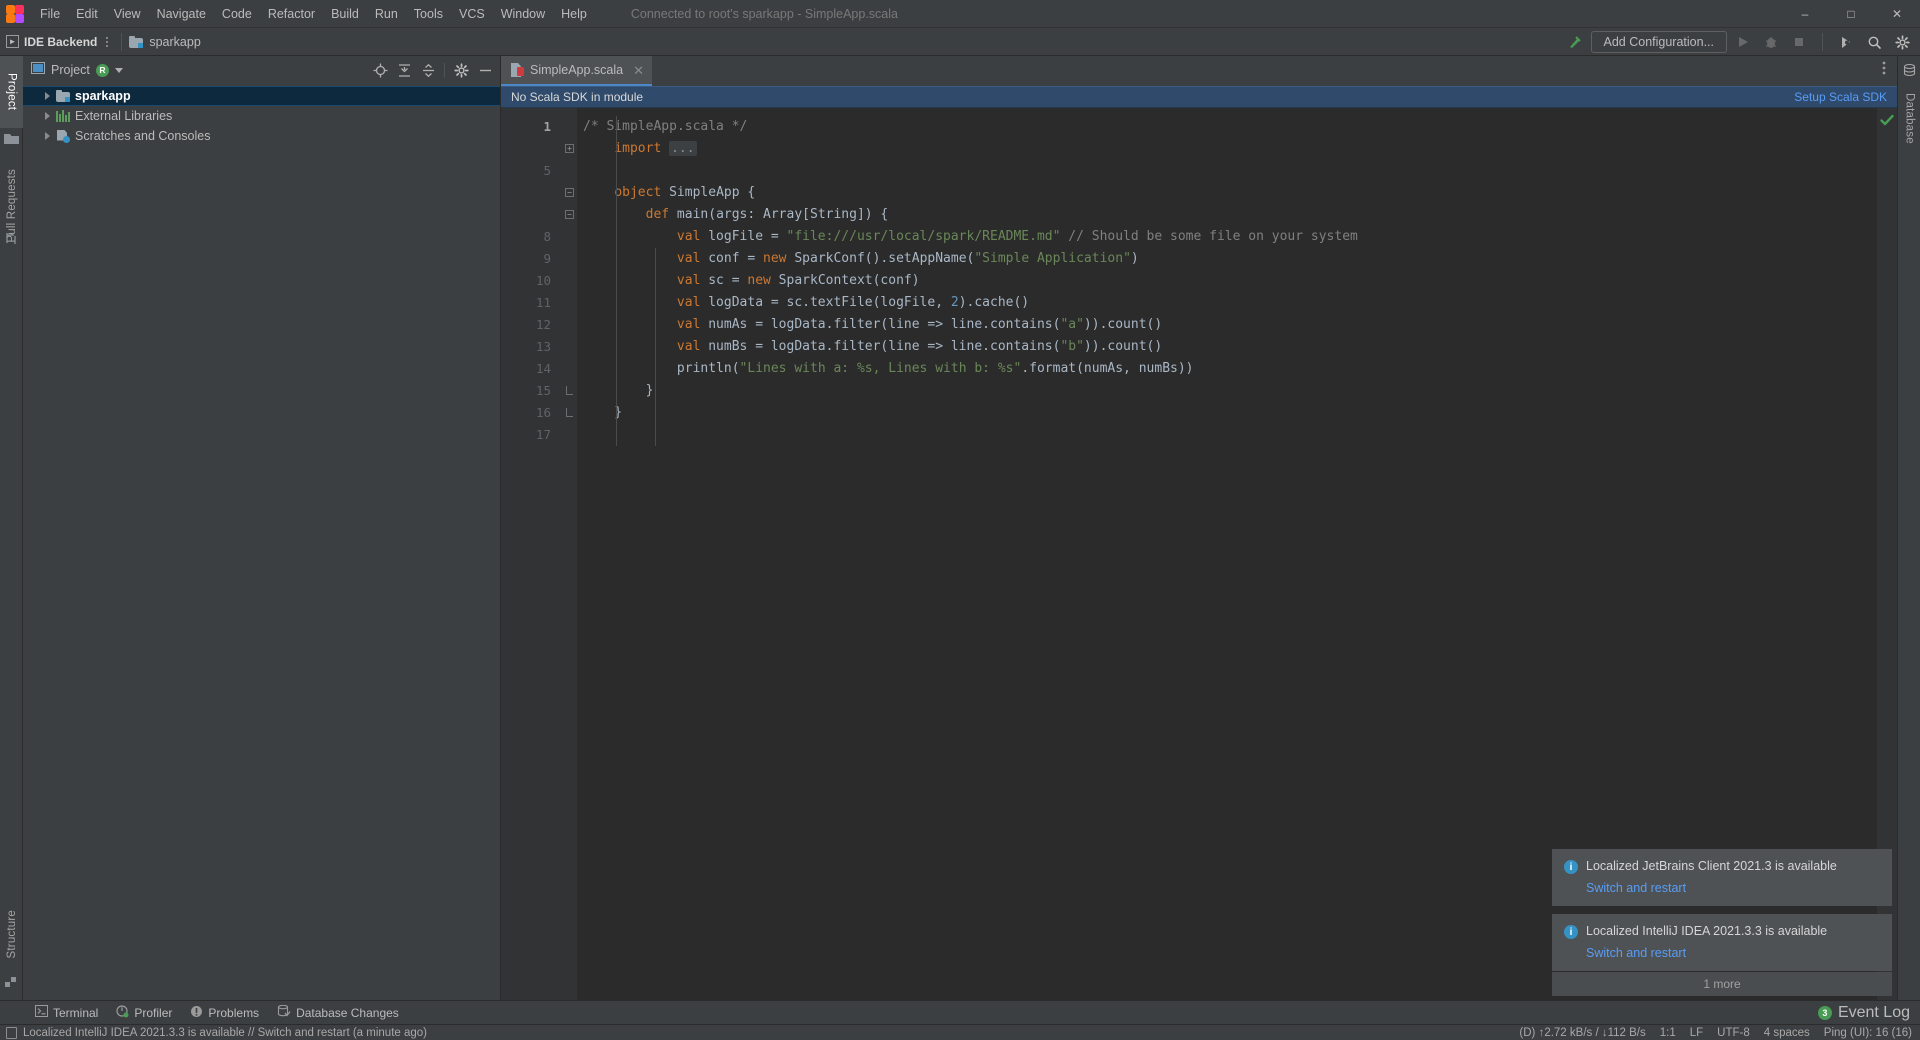 The image size is (1920, 1040). What do you see at coordinates (1868, 1033) in the screenshot?
I see `status-item-5: Ping (UI): 16 (16)` at bounding box center [1868, 1033].